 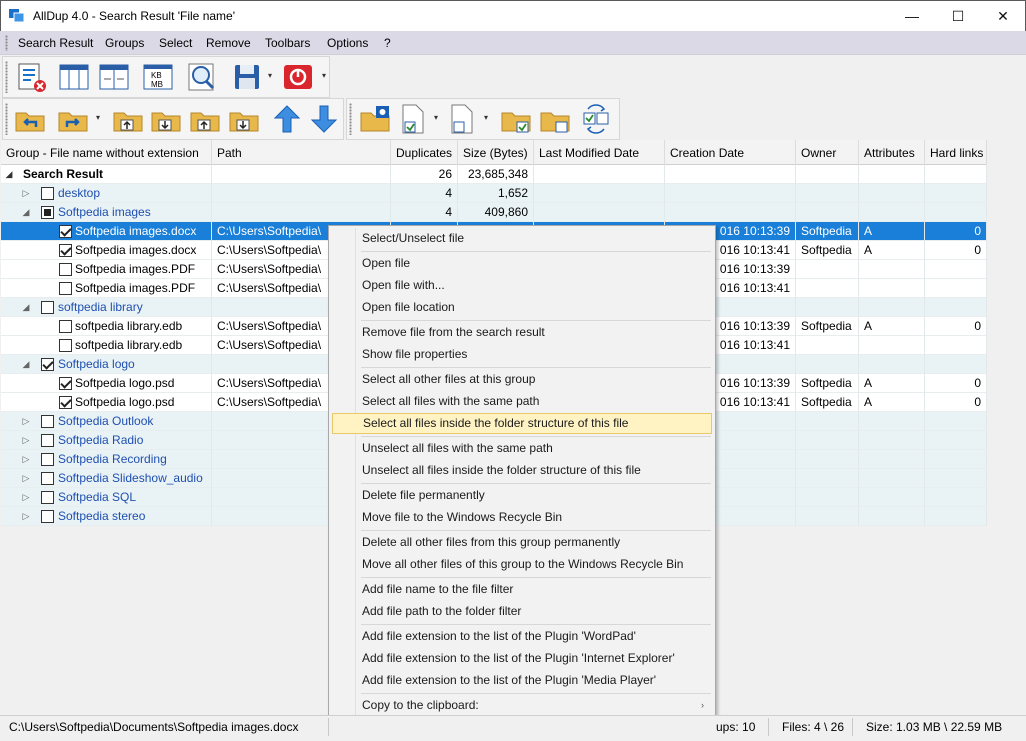 What do you see at coordinates (494, 174) in the screenshot?
I see `root-row: ◢ Search Result 26 23,685,348` at bounding box center [494, 174].